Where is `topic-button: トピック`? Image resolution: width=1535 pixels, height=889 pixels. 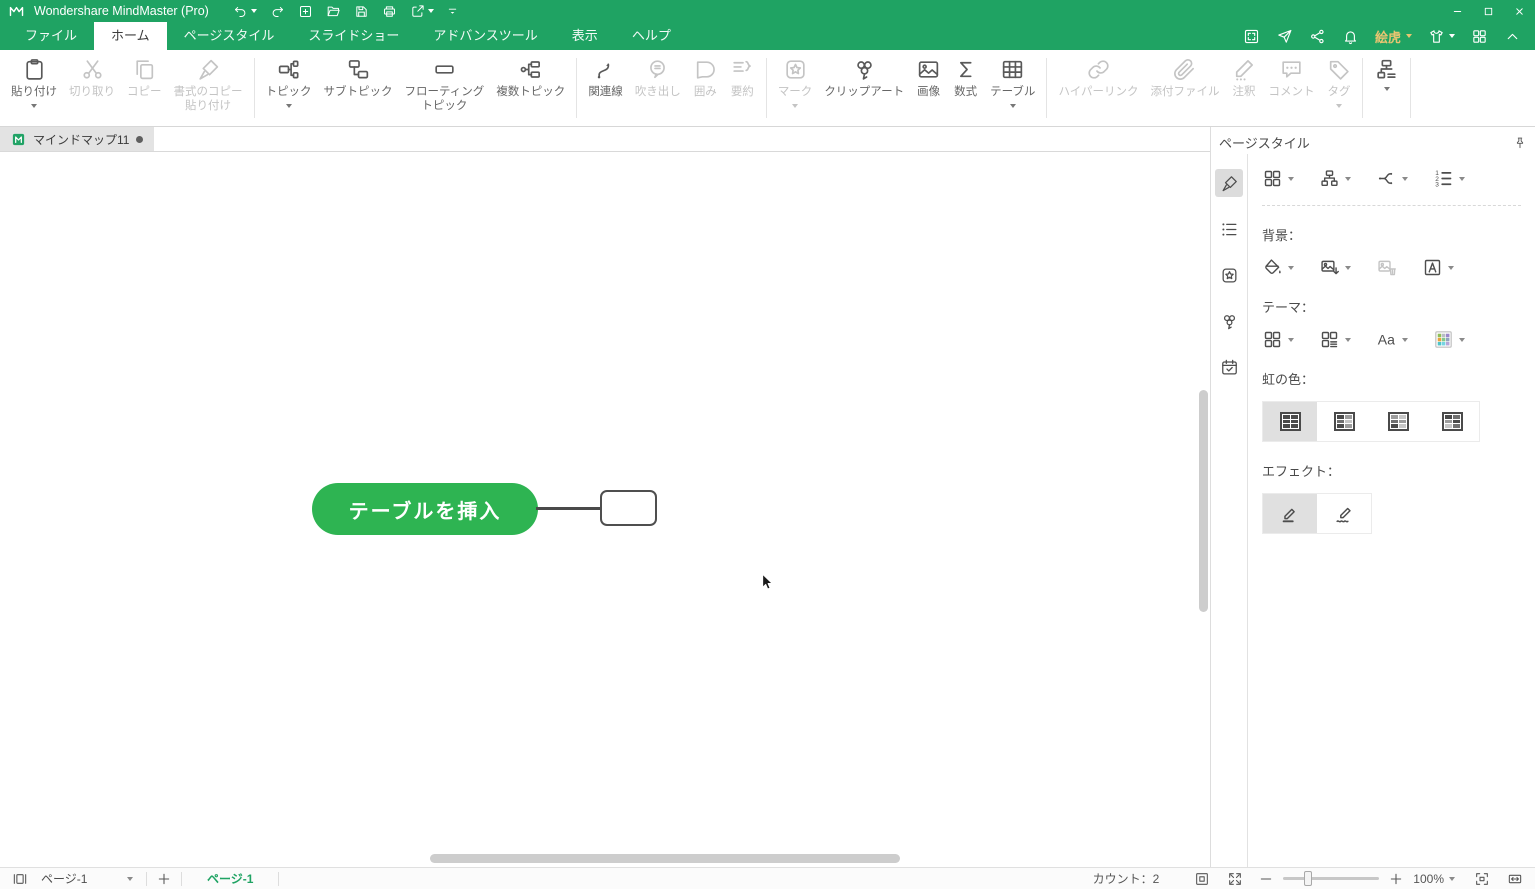 topic-button: トピック is located at coordinates (289, 79).